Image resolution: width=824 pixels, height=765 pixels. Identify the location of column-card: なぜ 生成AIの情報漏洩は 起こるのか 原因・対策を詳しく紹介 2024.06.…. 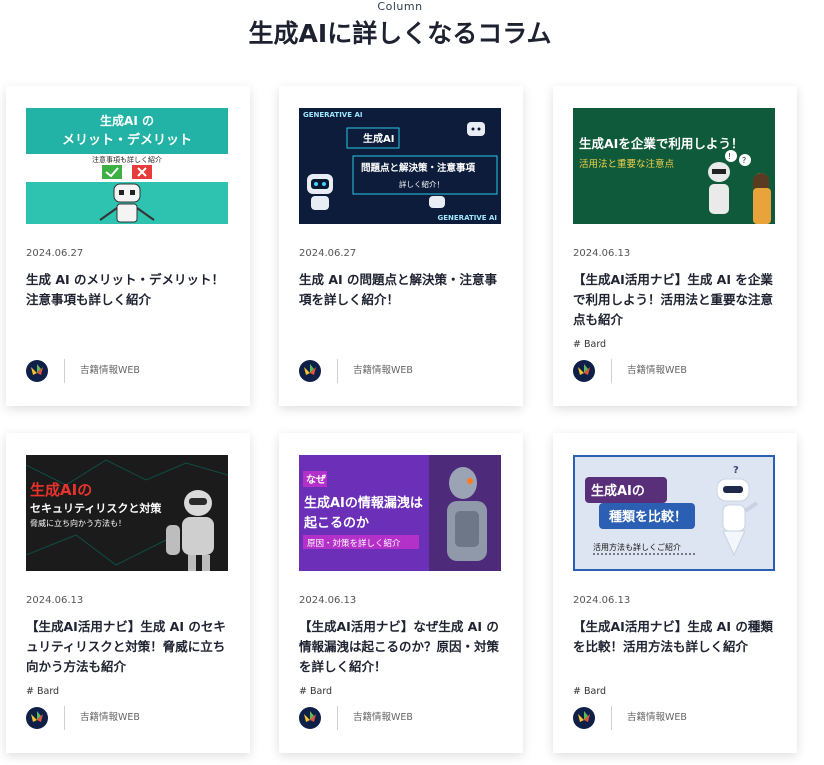
(401, 593).